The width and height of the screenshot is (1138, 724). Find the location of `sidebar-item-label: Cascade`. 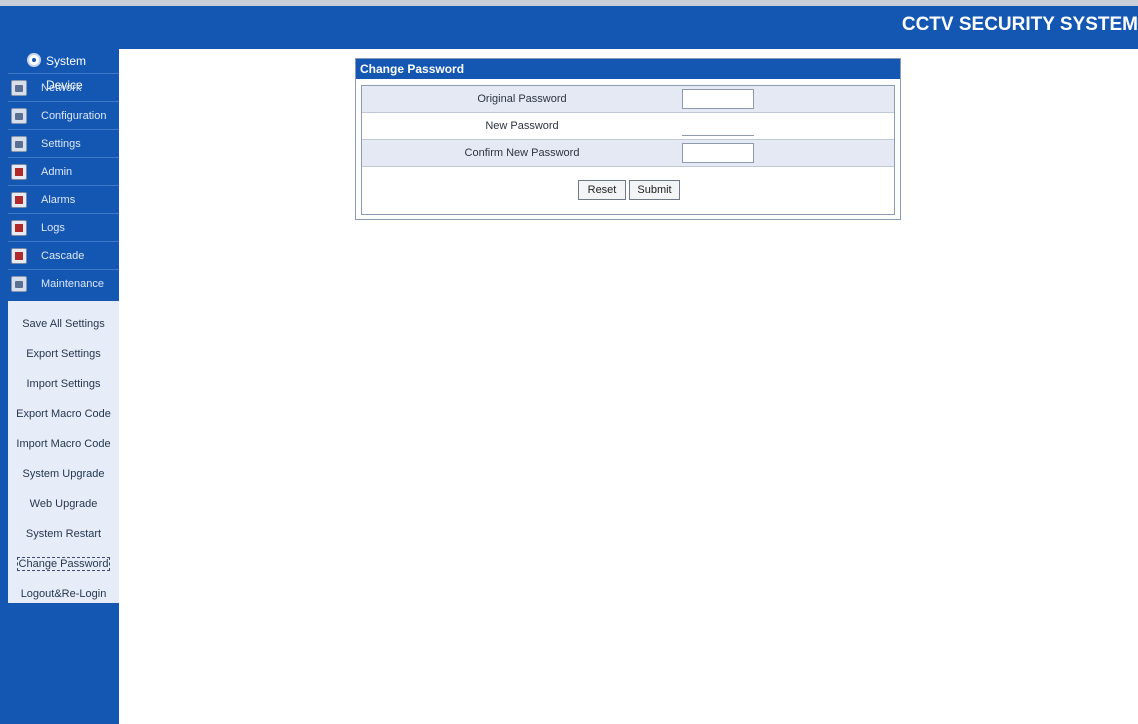

sidebar-item-label: Cascade is located at coordinates (63, 256).